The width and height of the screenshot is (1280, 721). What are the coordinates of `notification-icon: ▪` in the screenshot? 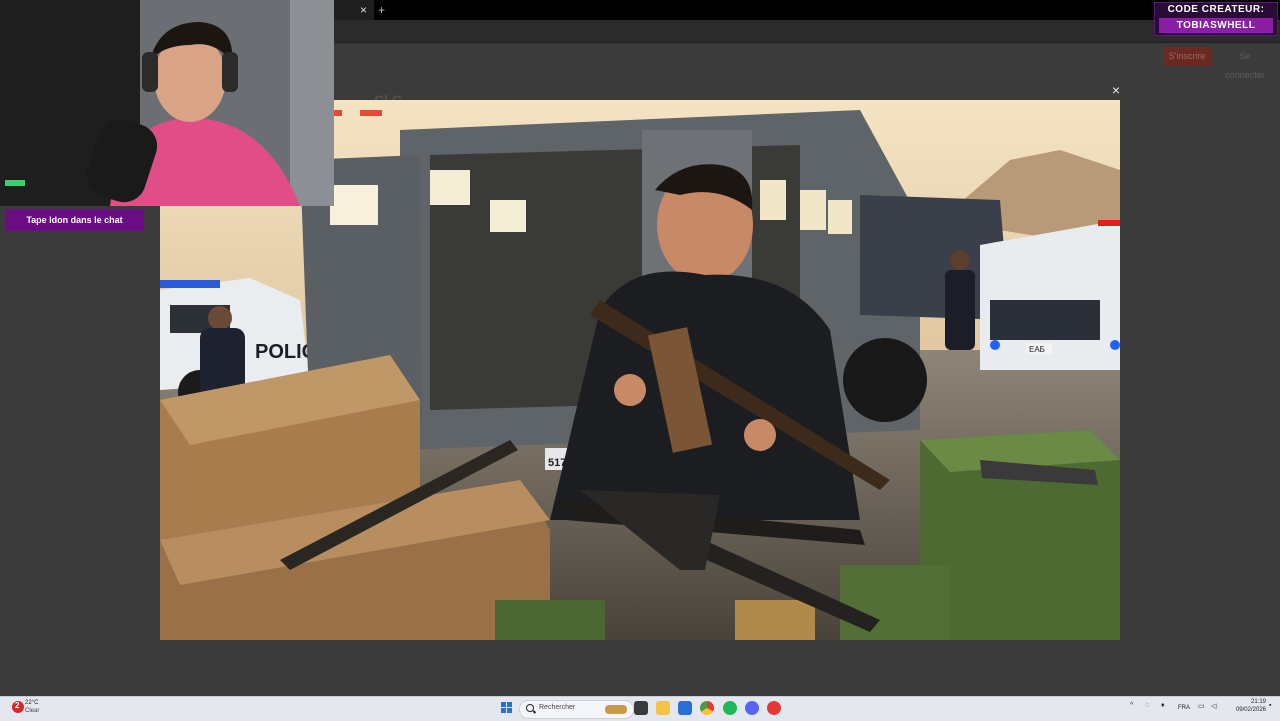 It's located at (1270, 705).